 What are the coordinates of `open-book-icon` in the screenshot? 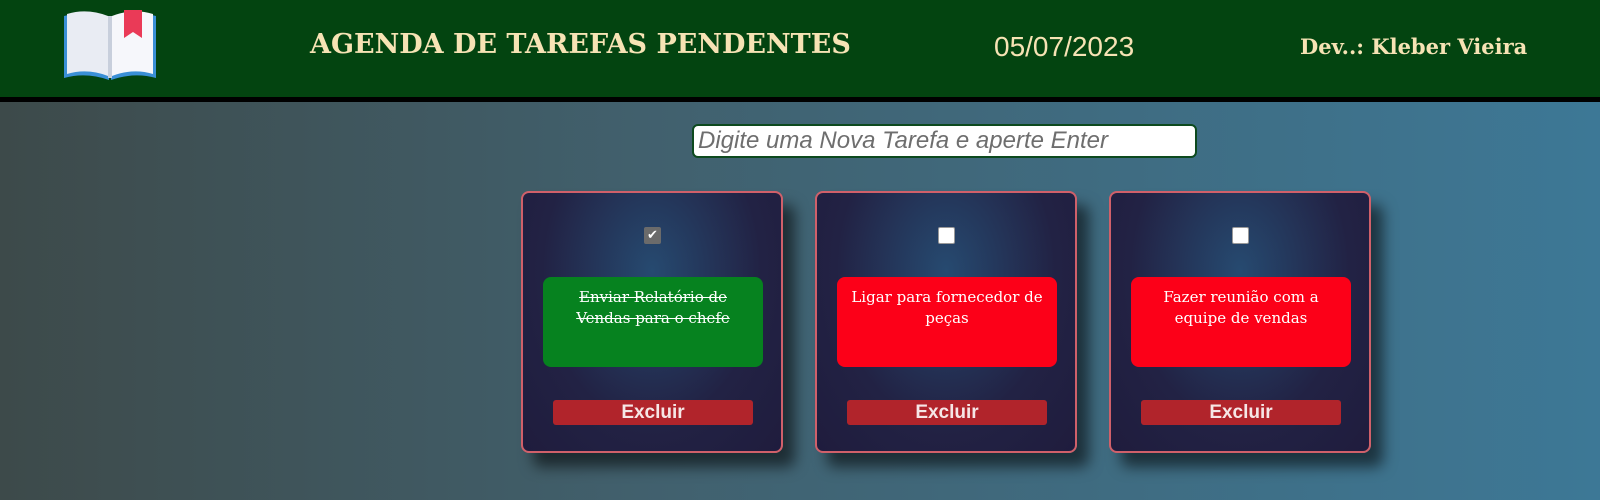 It's located at (110, 45).